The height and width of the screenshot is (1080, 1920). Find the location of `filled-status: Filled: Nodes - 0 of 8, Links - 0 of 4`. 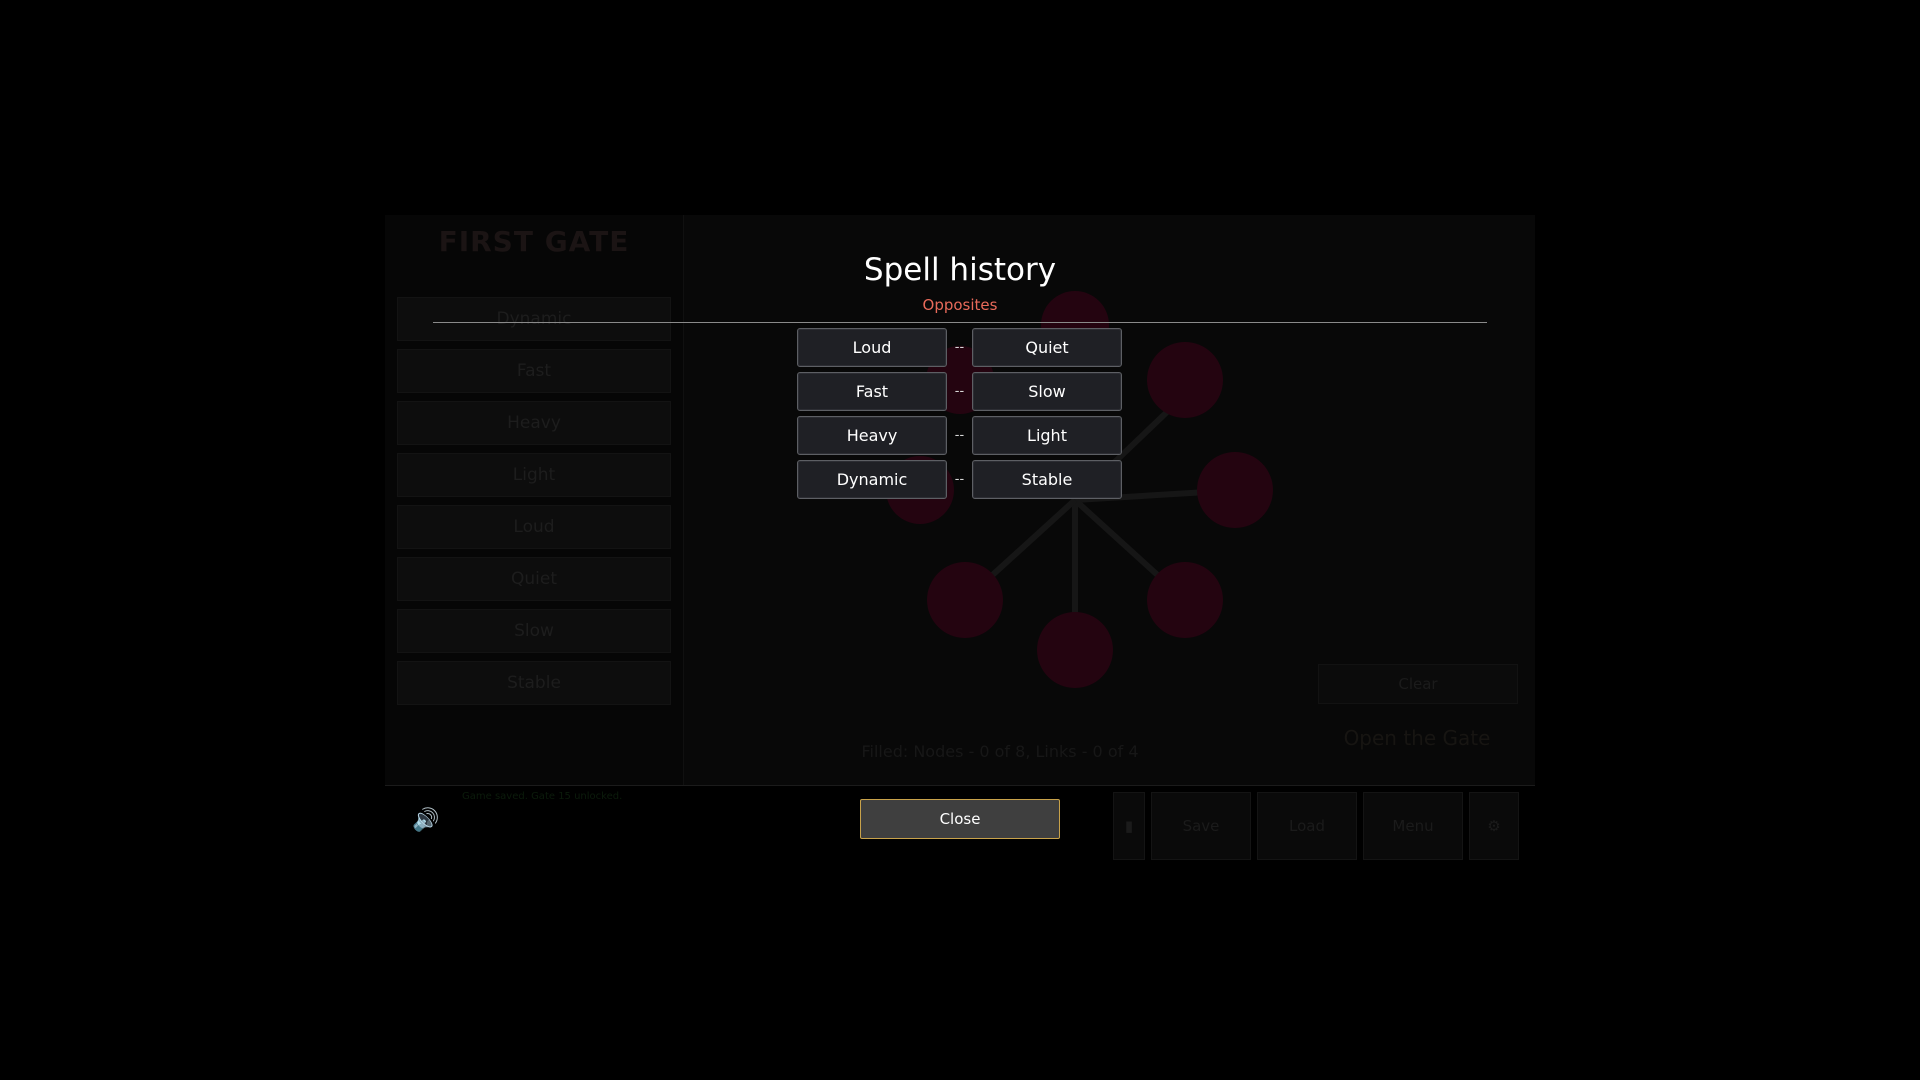

filled-status: Filled: Nodes - 0 of 8, Links - 0 of 4 is located at coordinates (1000, 751).